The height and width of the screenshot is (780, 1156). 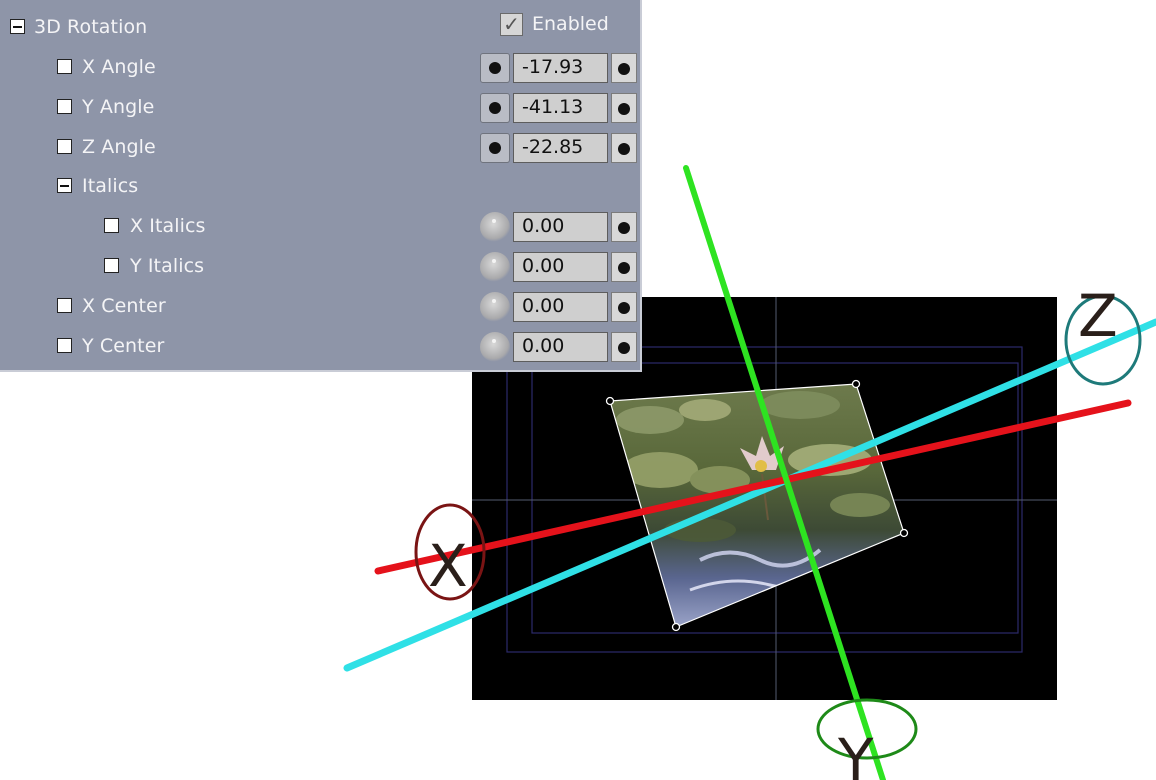 What do you see at coordinates (64, 146) in the screenshot?
I see `z-angle-checkbox` at bounding box center [64, 146].